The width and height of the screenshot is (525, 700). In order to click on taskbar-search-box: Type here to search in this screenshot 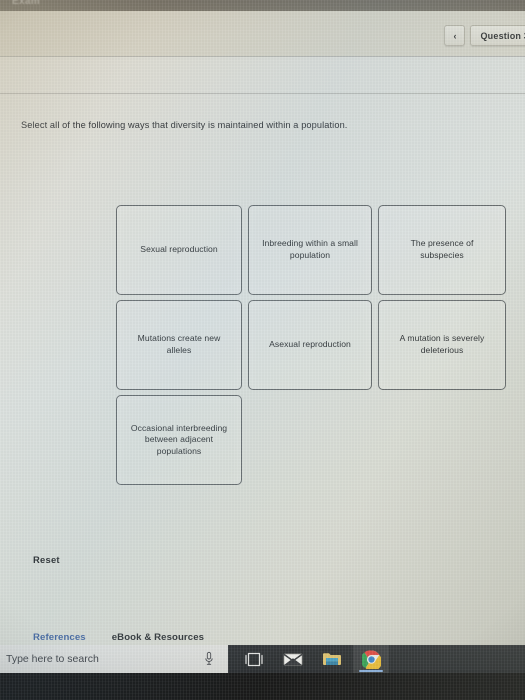, I will do `click(114, 659)`.